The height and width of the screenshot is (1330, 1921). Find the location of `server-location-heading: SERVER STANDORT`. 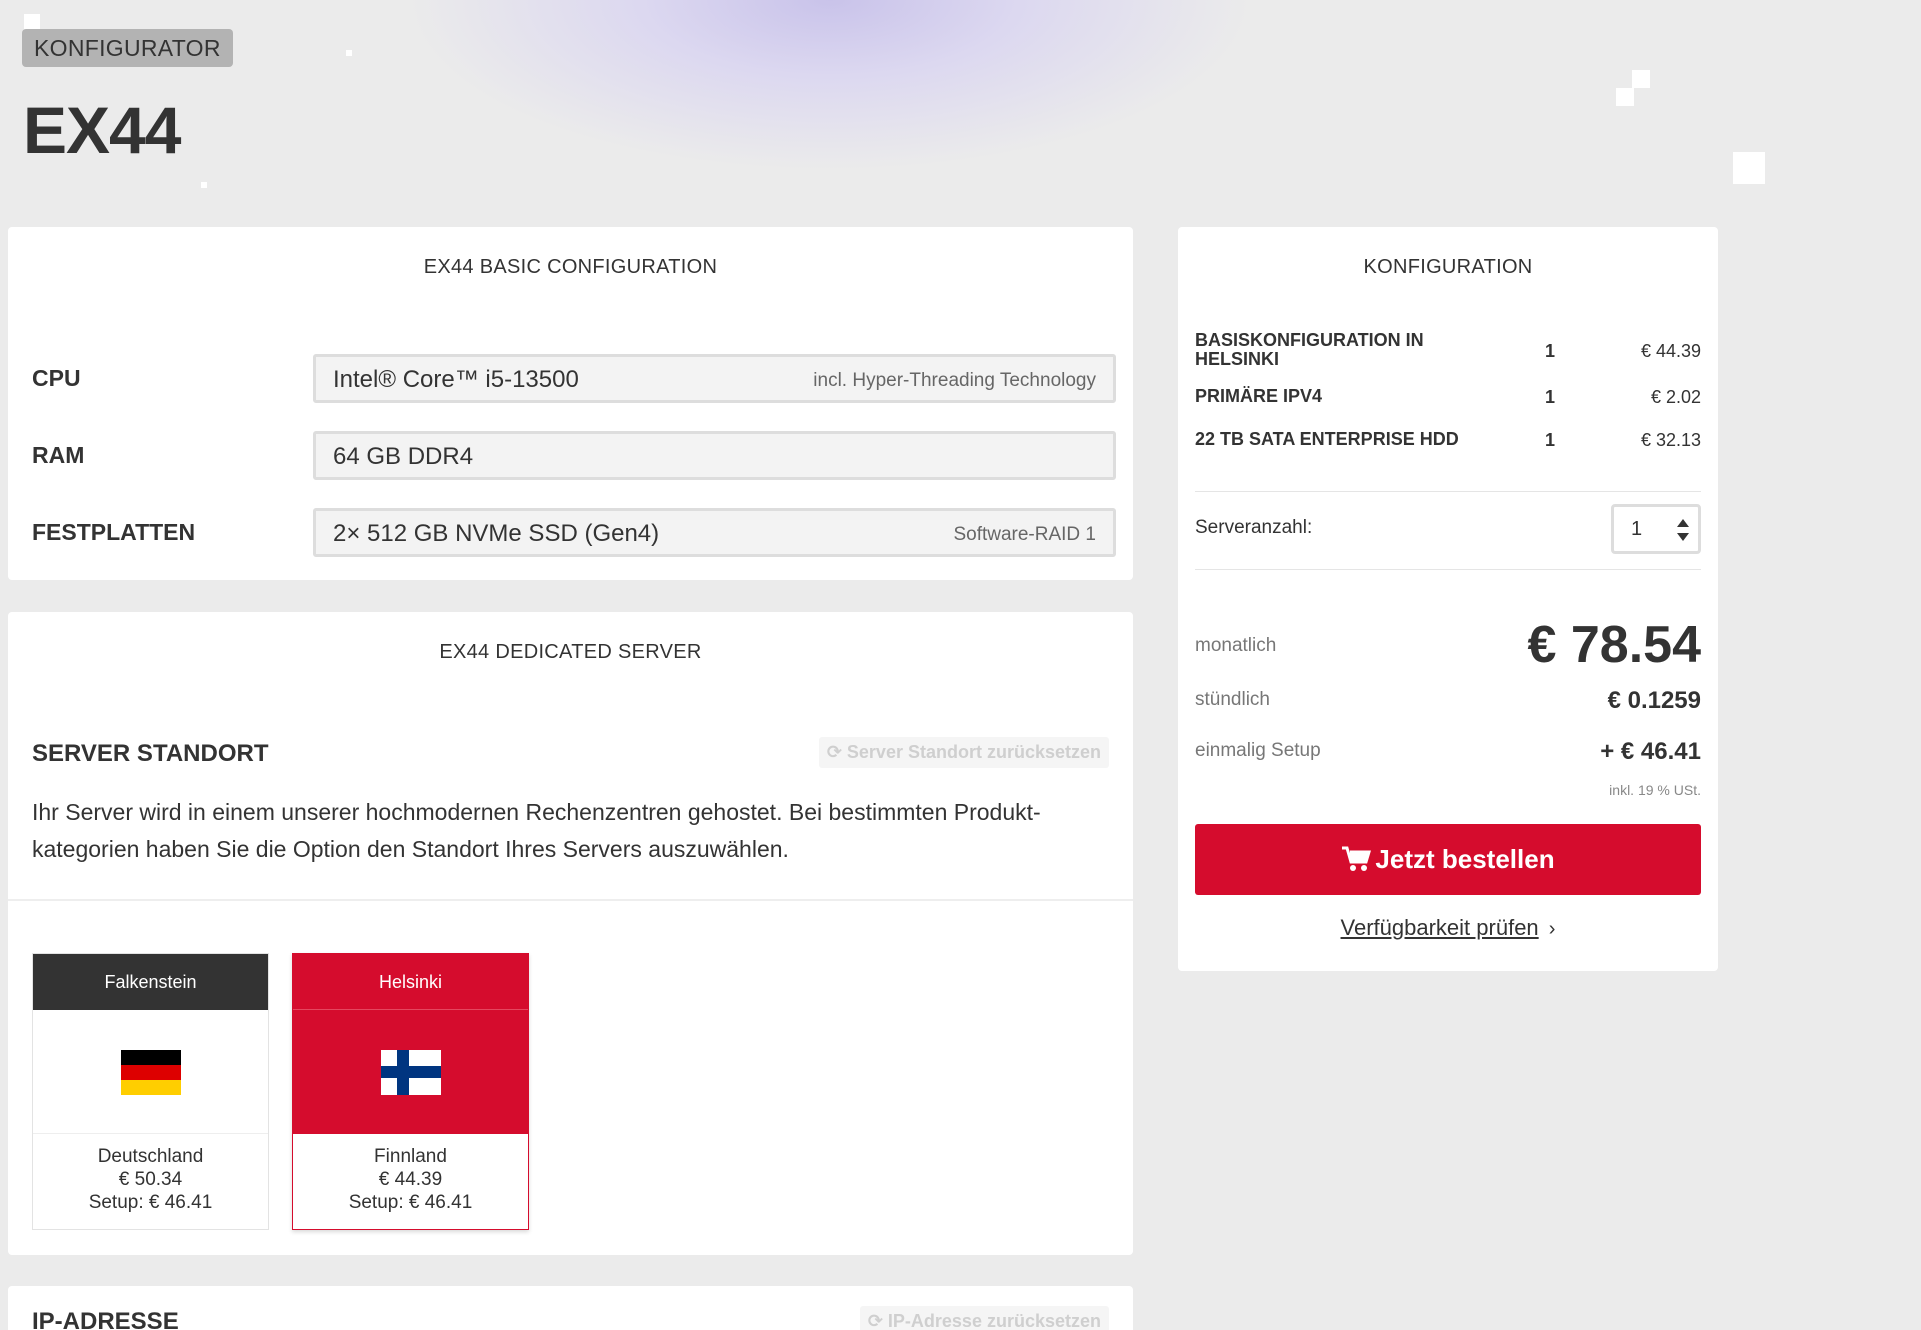

server-location-heading: SERVER STANDORT is located at coordinates (150, 753).